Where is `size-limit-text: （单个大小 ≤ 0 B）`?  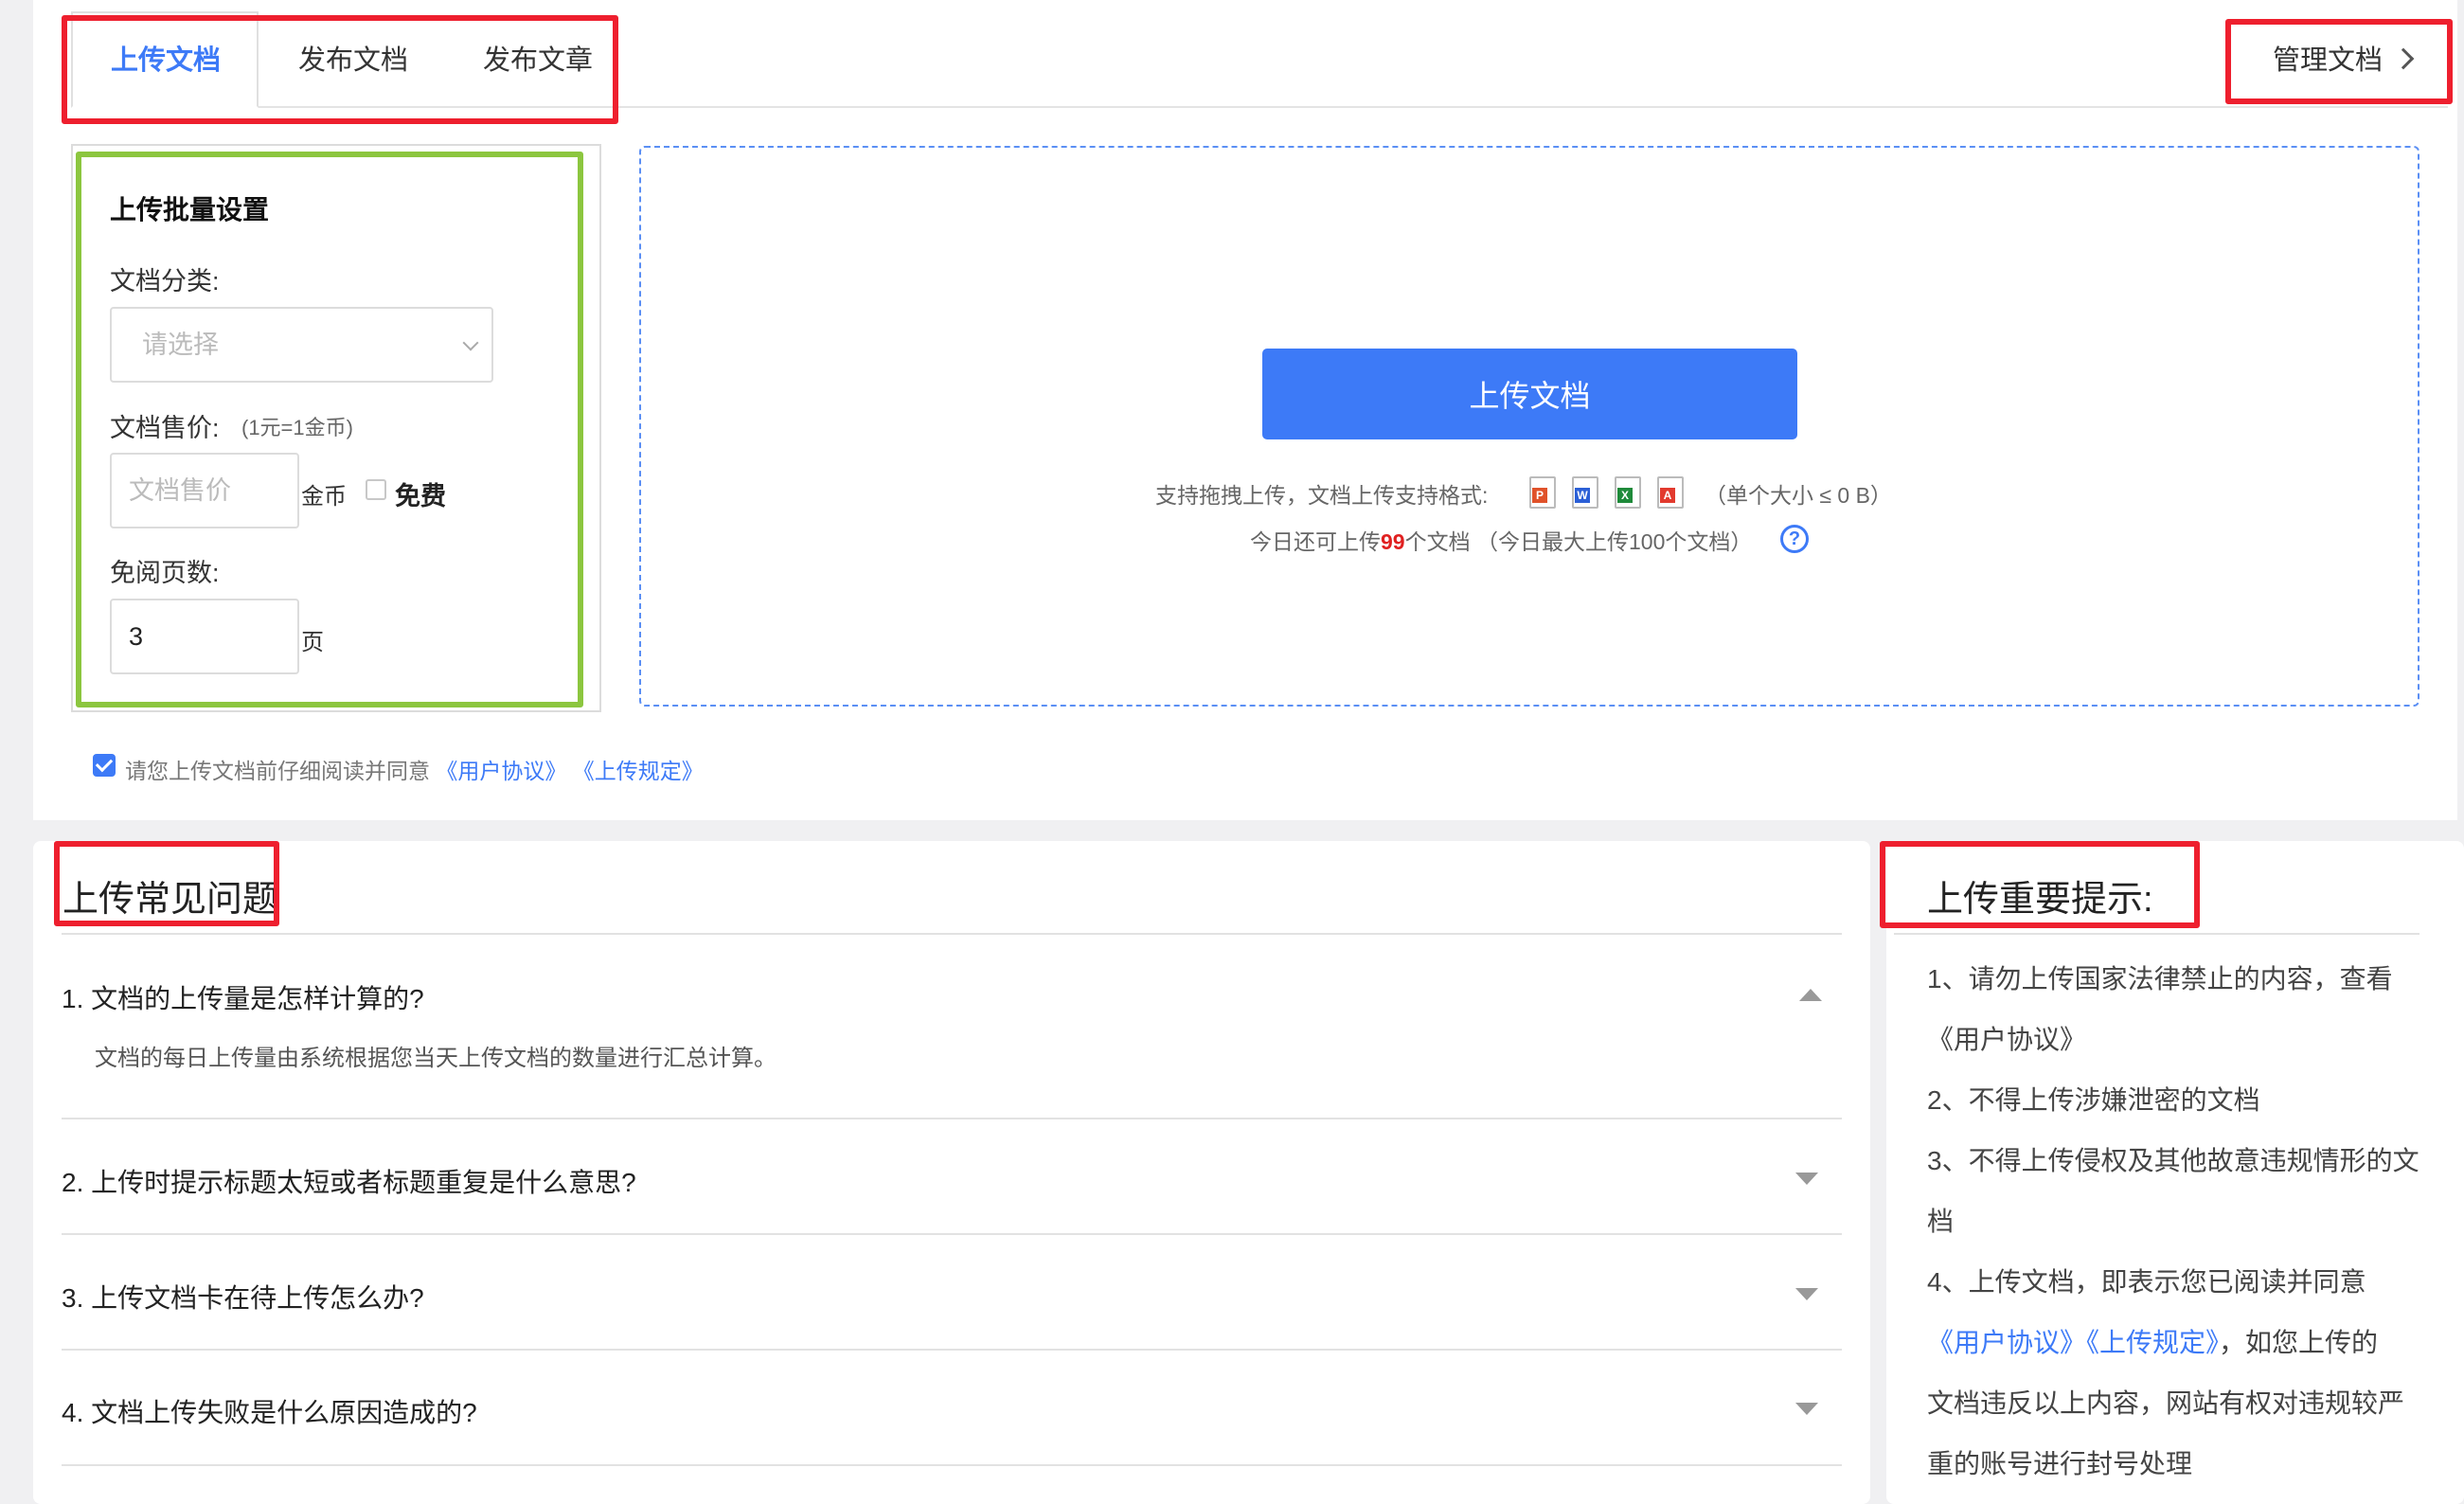
size-limit-text: （单个大小 ≤ 0 B） is located at coordinates (1798, 496).